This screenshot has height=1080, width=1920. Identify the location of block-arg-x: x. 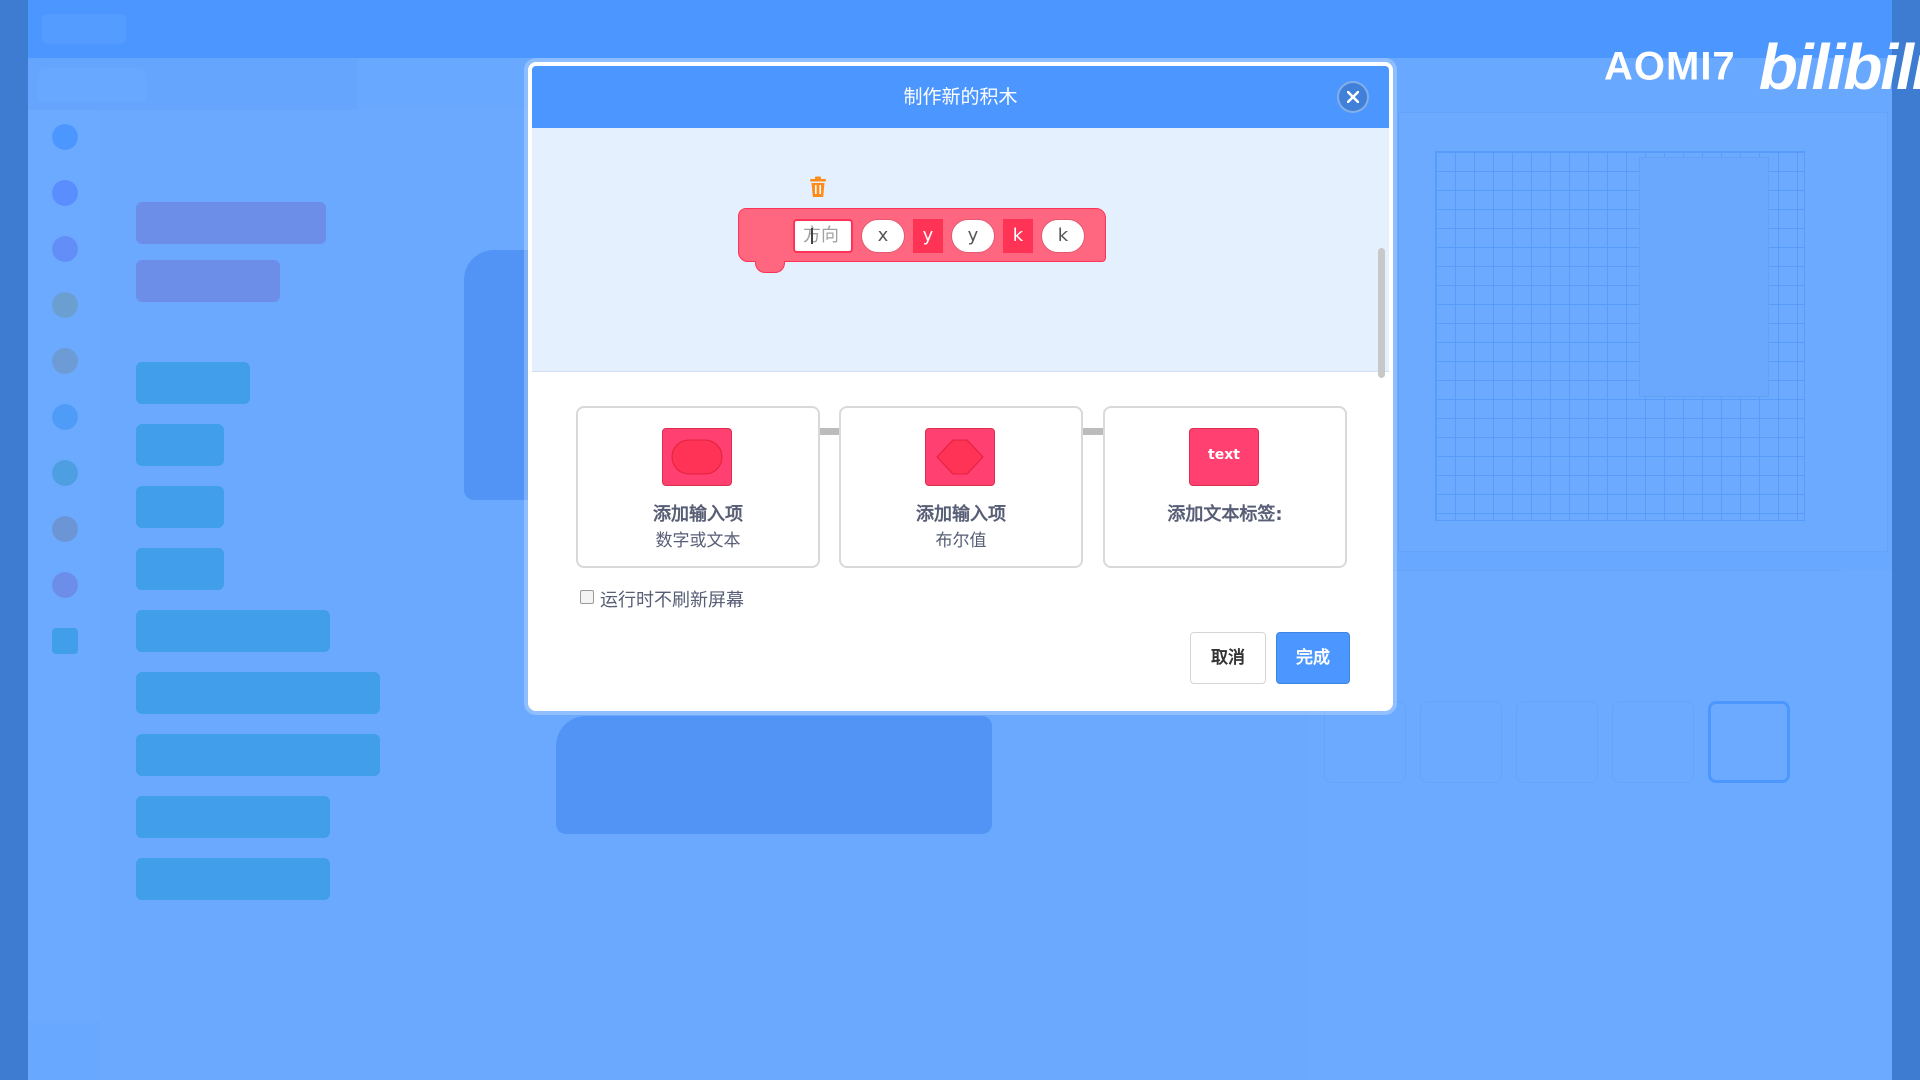
(883, 236).